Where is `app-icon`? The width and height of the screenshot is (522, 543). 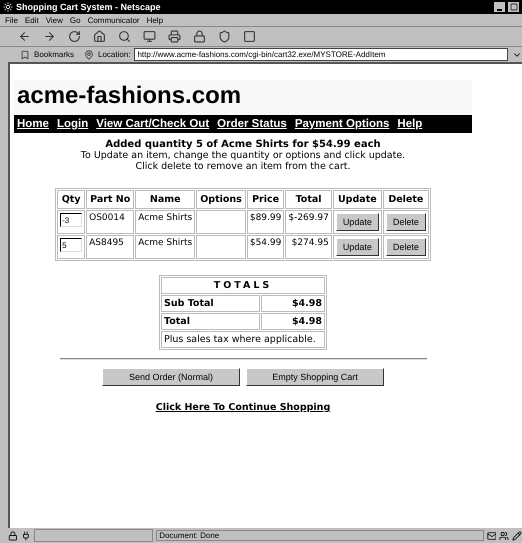
app-icon is located at coordinates (8, 7).